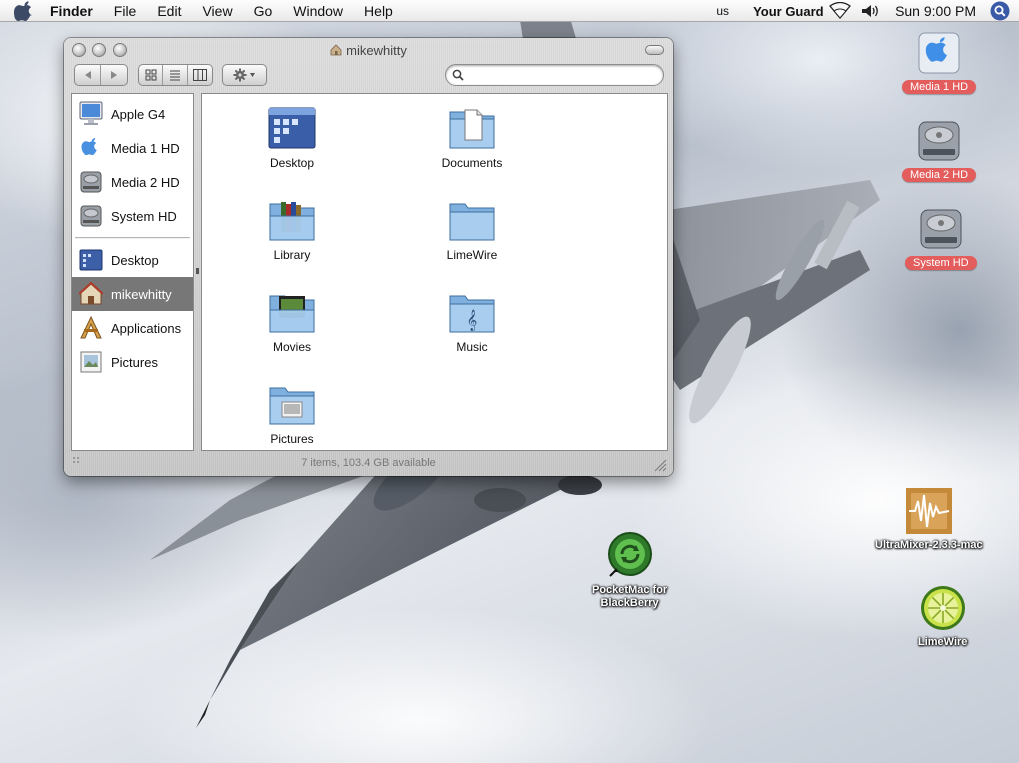 Image resolution: width=1019 pixels, height=763 pixels. I want to click on sidebar-item-label: System HD, so click(144, 216).